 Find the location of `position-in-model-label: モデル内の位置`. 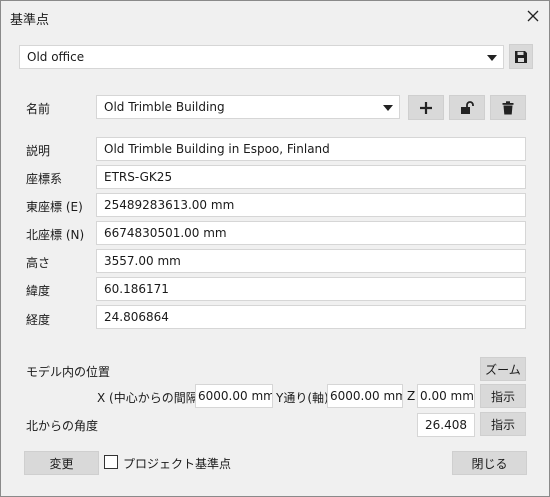

position-in-model-label: モデル内の位置 is located at coordinates (68, 372).